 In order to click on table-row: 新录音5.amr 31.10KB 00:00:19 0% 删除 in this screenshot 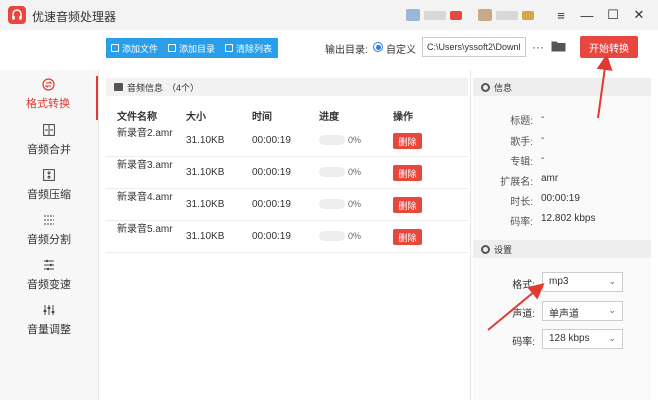, I will do `click(287, 237)`.